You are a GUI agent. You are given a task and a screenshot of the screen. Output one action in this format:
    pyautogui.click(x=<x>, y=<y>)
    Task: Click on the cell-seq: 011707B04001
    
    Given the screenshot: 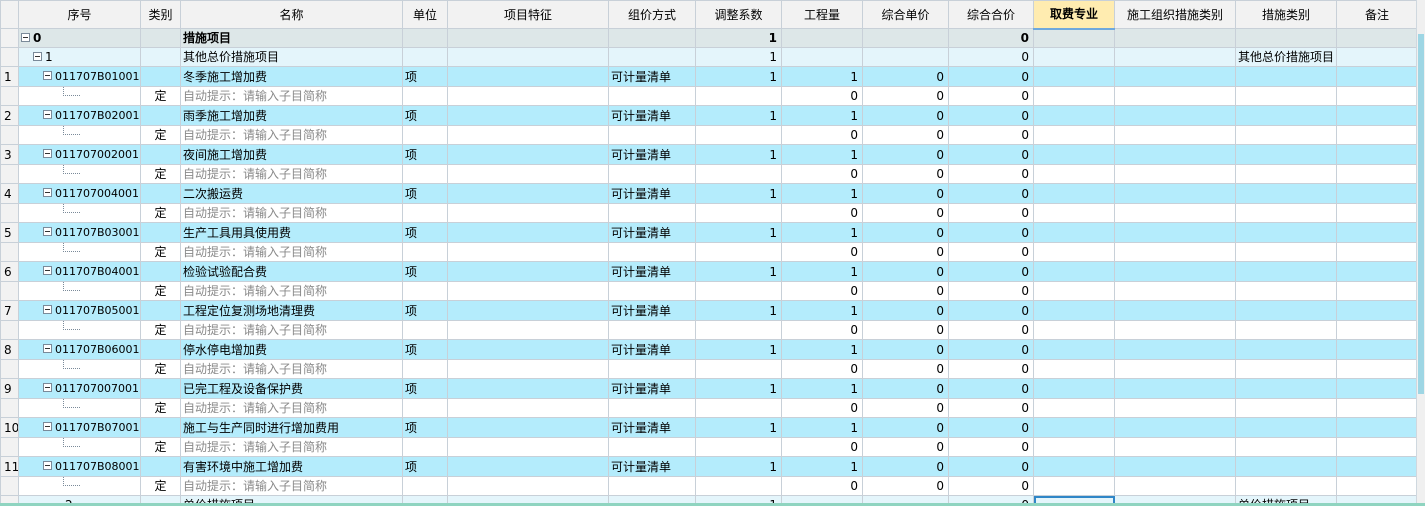 What is the action you would take?
    pyautogui.click(x=79, y=271)
    